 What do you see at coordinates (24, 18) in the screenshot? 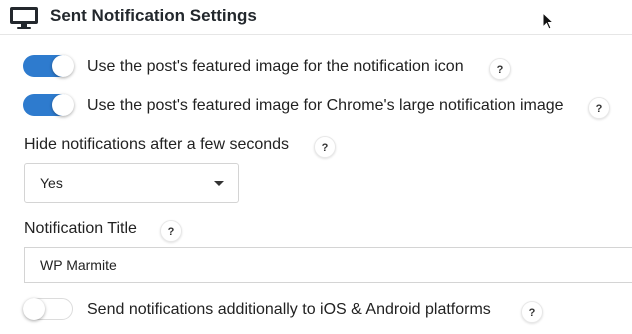
I see `monitor-icon` at bounding box center [24, 18].